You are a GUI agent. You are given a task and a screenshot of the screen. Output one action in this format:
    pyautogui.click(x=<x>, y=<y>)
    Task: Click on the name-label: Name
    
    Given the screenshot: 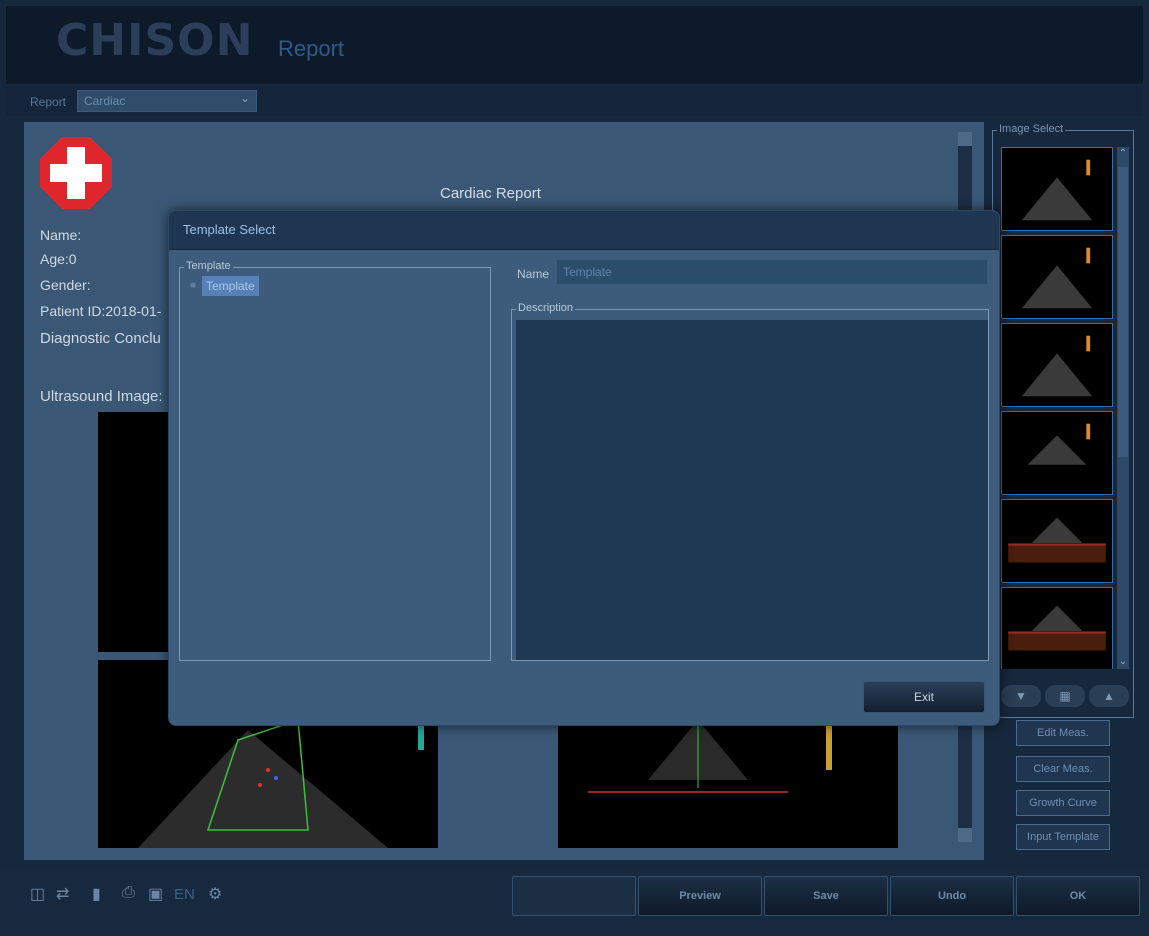 What is the action you would take?
    pyautogui.click(x=533, y=274)
    